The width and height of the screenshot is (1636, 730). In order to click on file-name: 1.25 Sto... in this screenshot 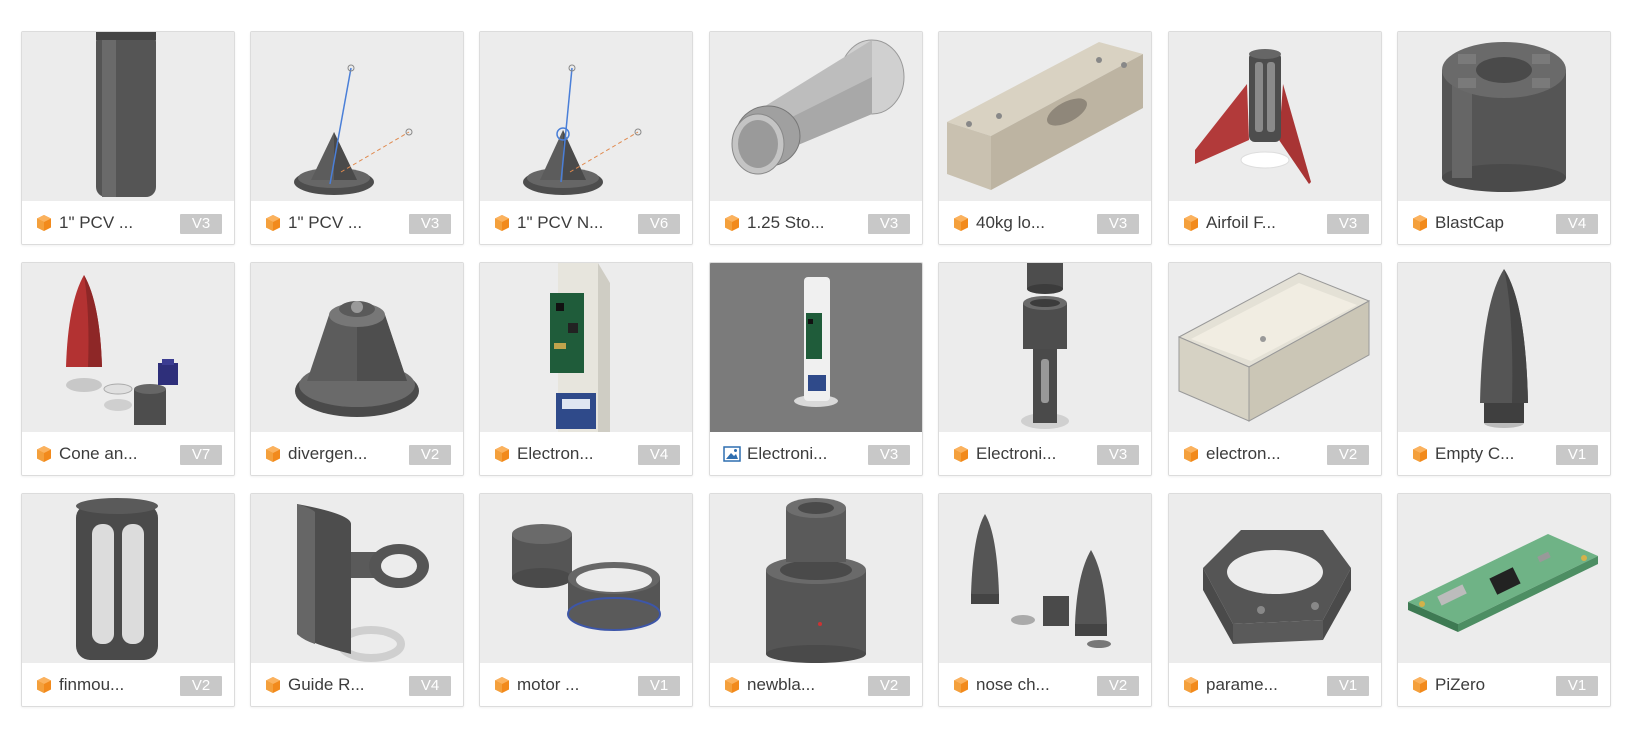, I will do `click(786, 222)`.